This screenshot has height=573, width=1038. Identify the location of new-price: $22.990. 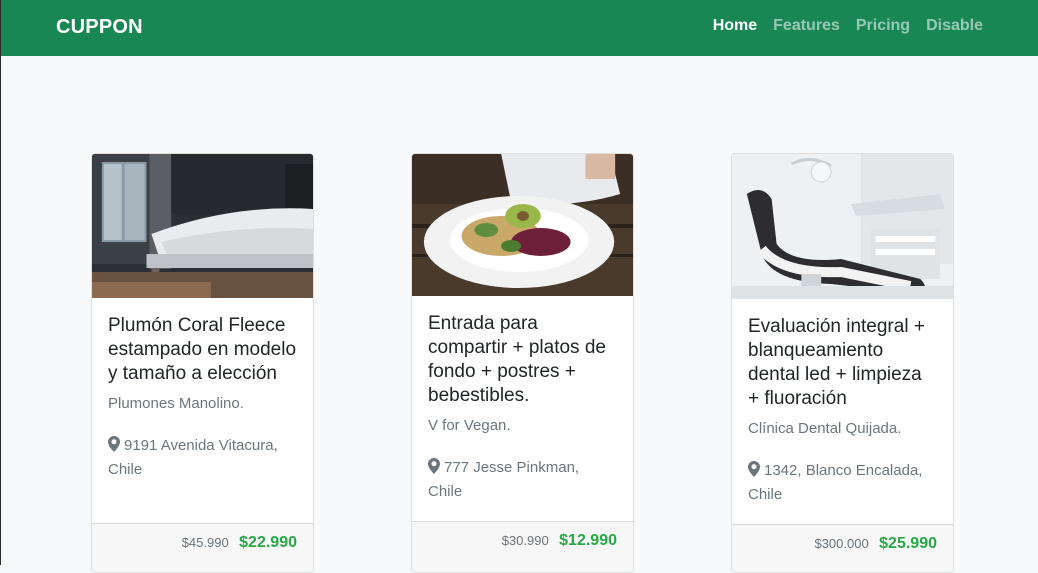
(268, 542).